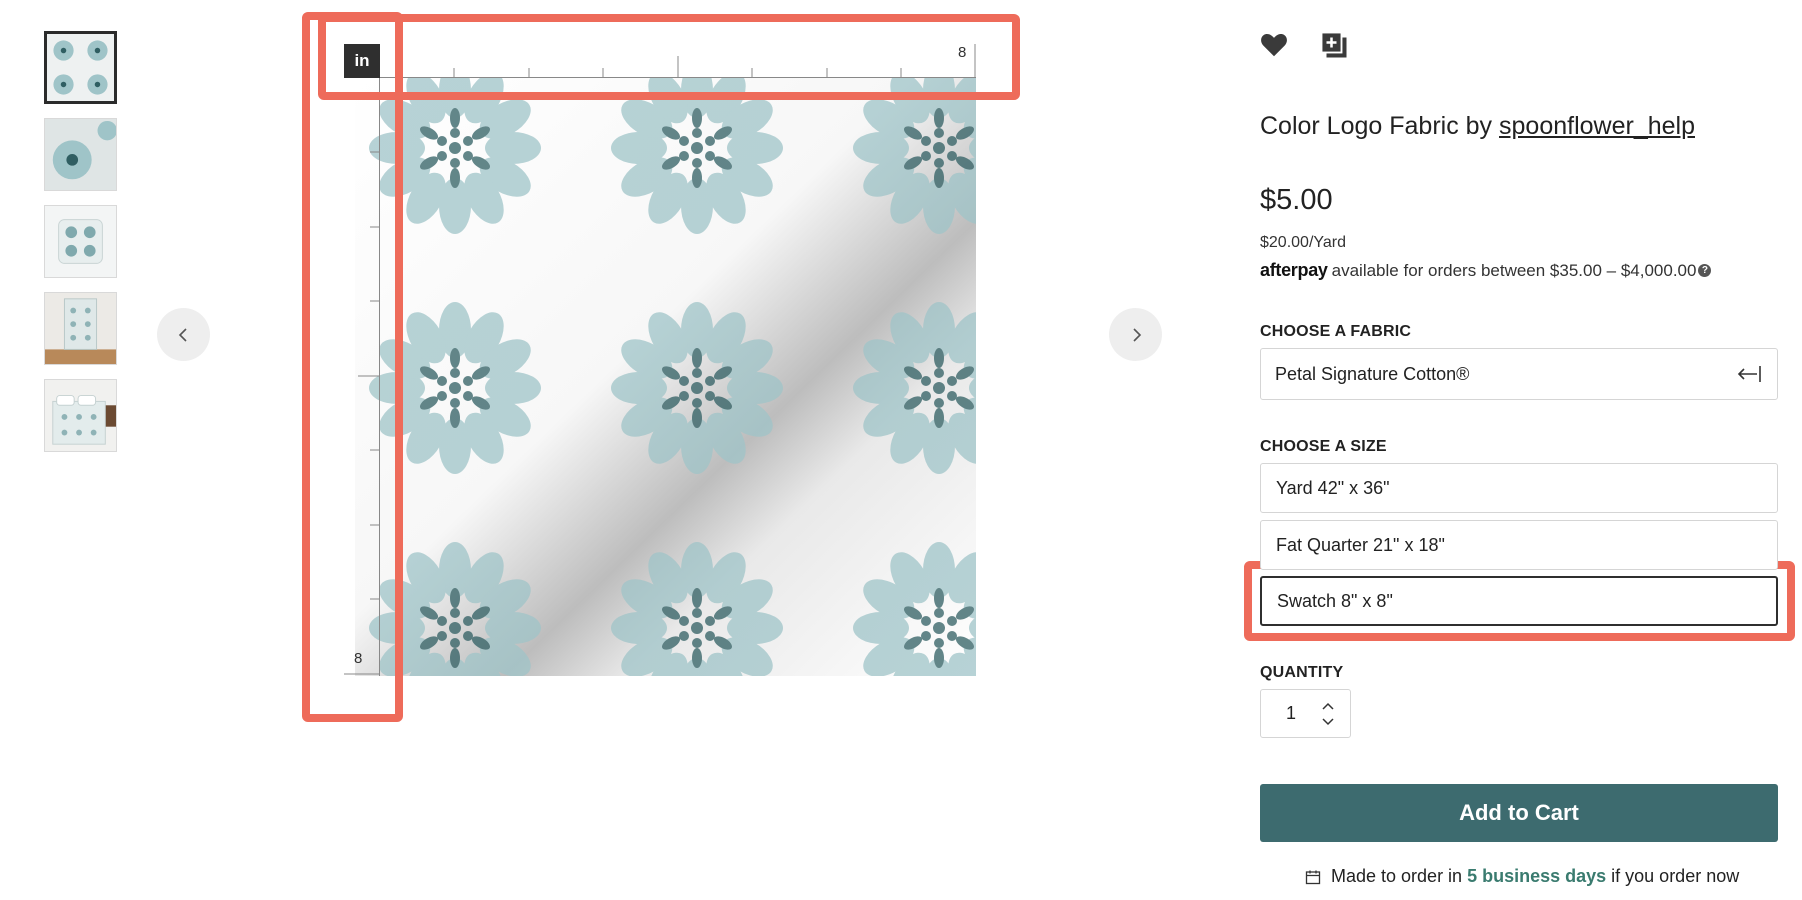  What do you see at coordinates (714, 61) in the screenshot?
I see `ruler-horizontal-ticks` at bounding box center [714, 61].